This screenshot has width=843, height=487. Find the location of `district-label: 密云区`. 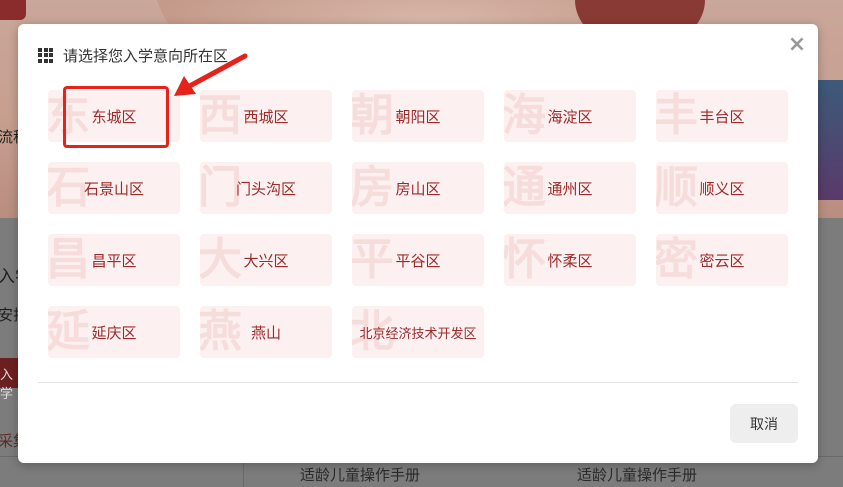

district-label: 密云区 is located at coordinates (722, 260).